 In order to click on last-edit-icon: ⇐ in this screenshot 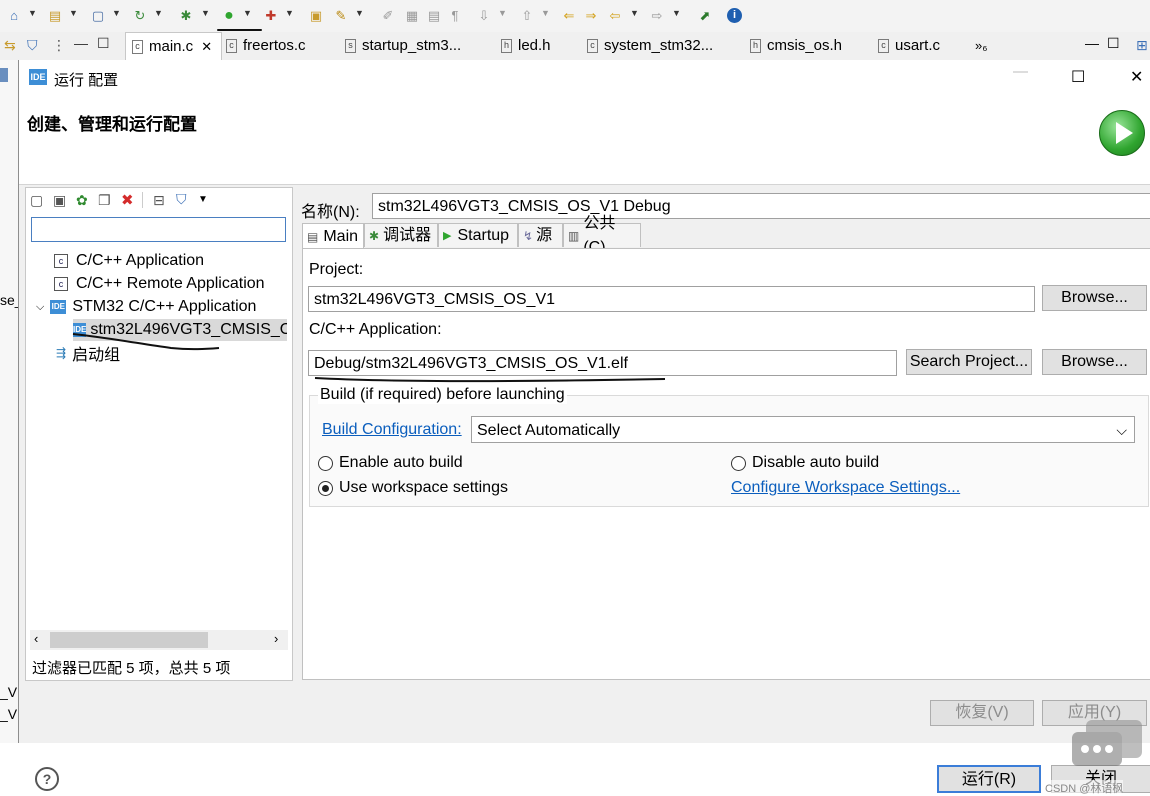, I will do `click(569, 16)`.